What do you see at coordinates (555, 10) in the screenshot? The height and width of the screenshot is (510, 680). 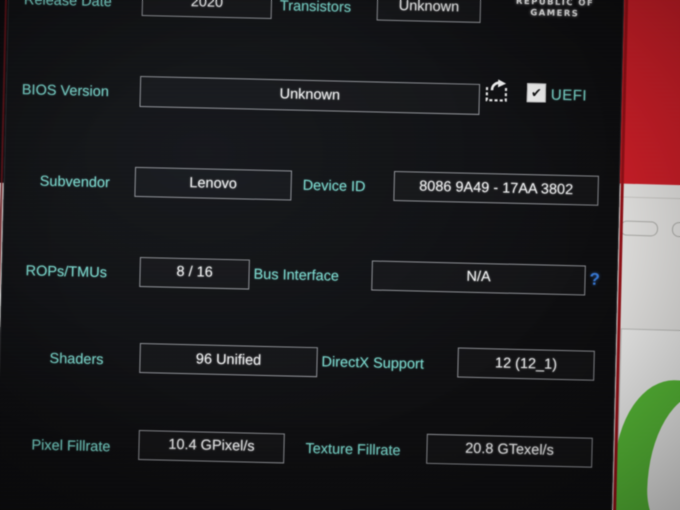 I see `rog-logo: REPUBLIC OF GAMERS` at bounding box center [555, 10].